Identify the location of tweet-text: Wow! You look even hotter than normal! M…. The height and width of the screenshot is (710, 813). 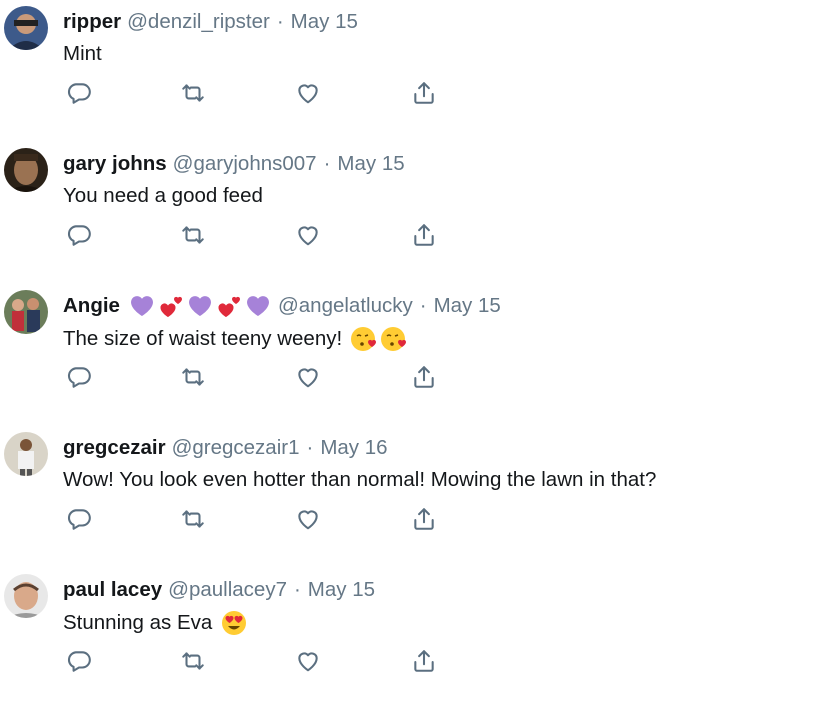
(360, 479).